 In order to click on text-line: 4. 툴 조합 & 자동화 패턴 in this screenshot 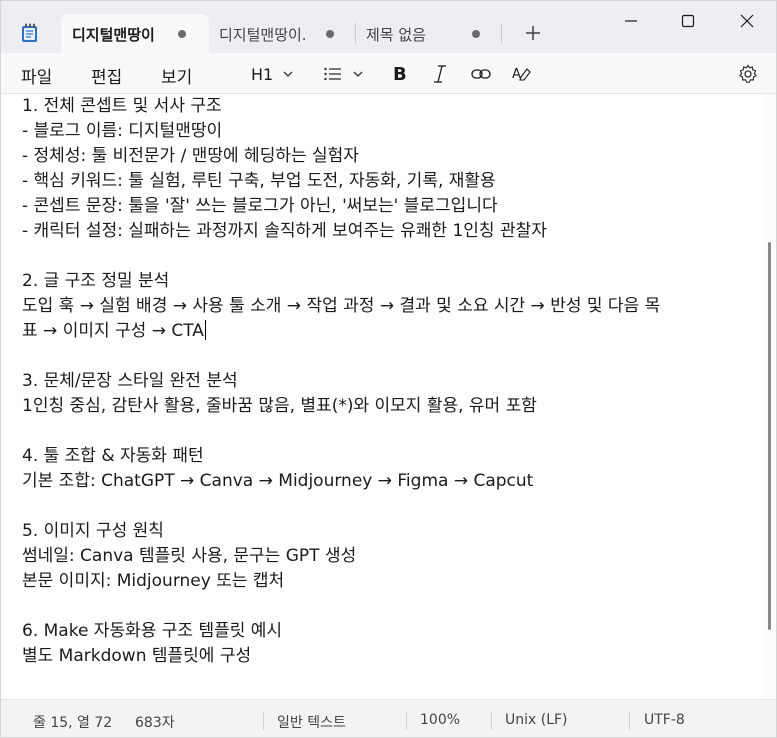, I will do `click(113, 456)`.